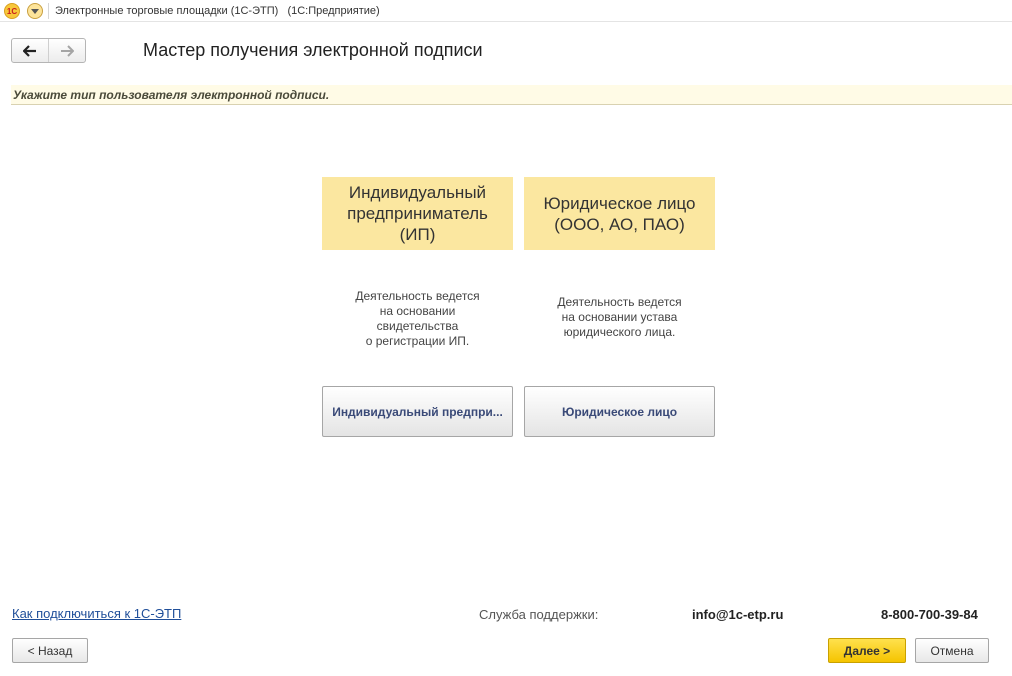 The width and height of the screenshot is (1012, 676). I want to click on ip-title-line2: предприниматель, so click(417, 213).